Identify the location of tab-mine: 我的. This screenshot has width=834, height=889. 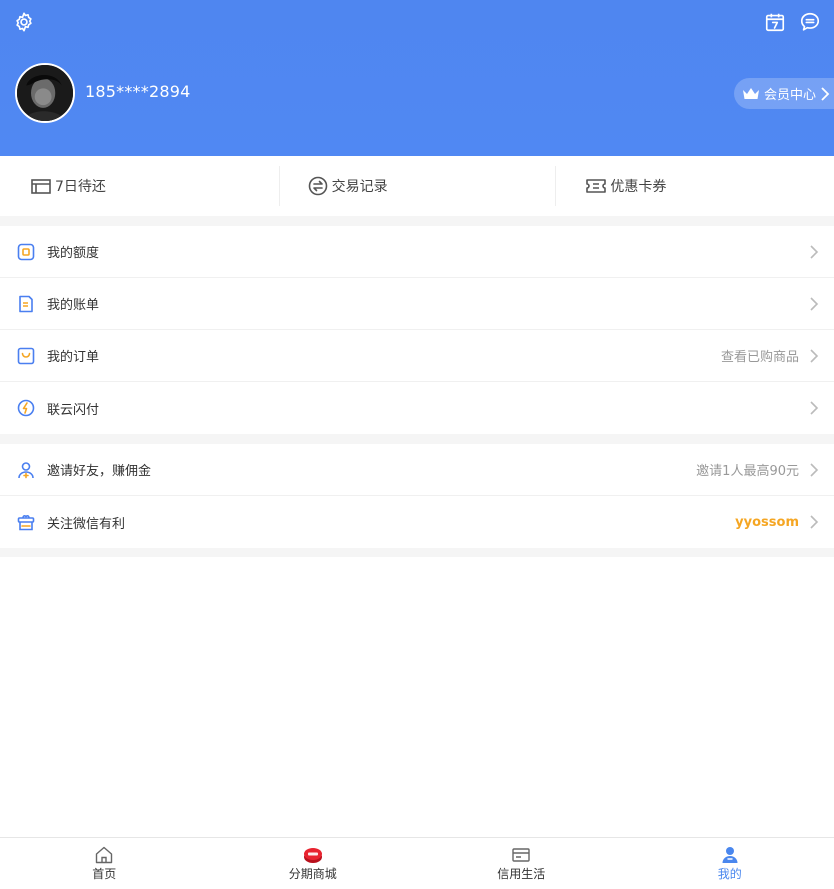
(730, 863).